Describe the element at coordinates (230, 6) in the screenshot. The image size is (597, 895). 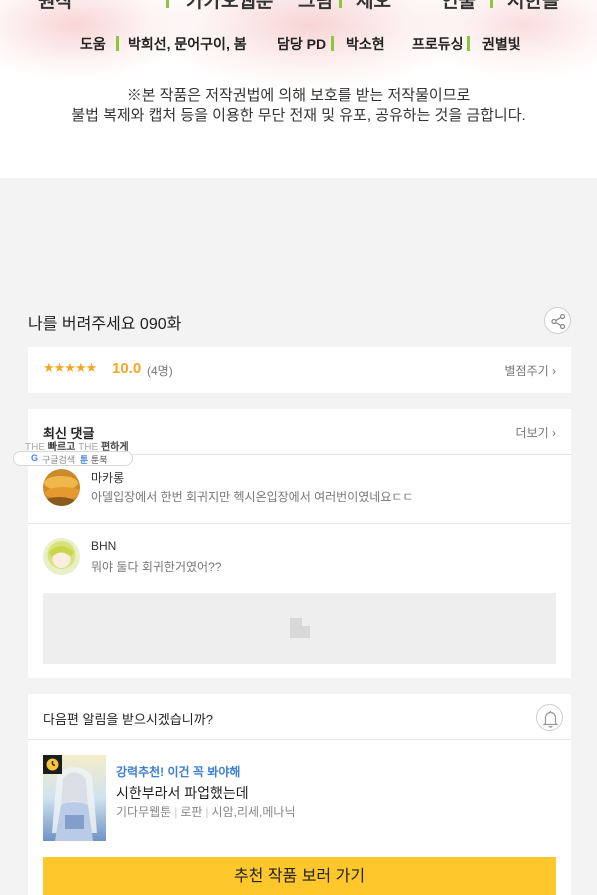
I see `credit-name: 카카오웹툰` at that location.